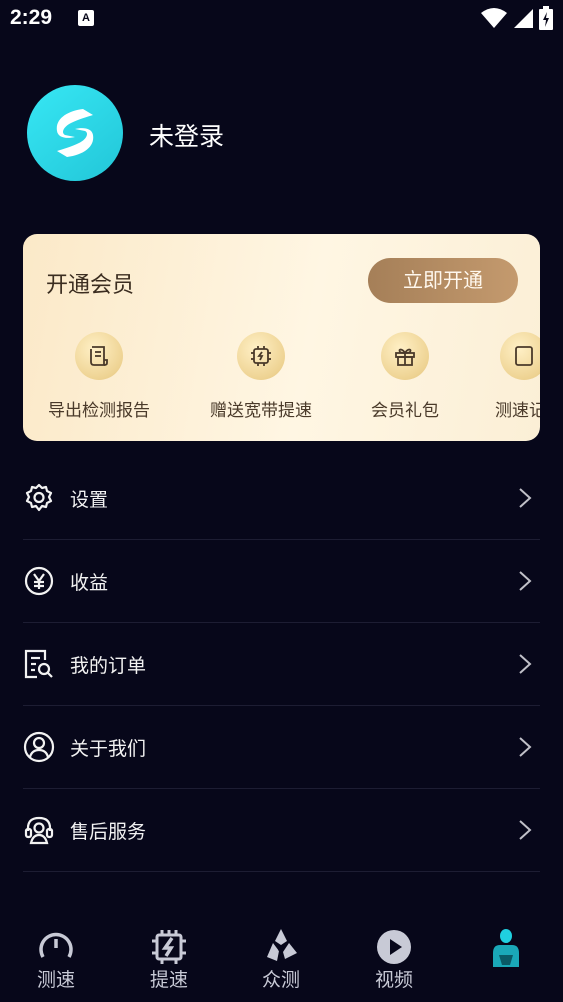 The image size is (563, 1002). I want to click on nav-tab-boost: 提速, so click(169, 959).